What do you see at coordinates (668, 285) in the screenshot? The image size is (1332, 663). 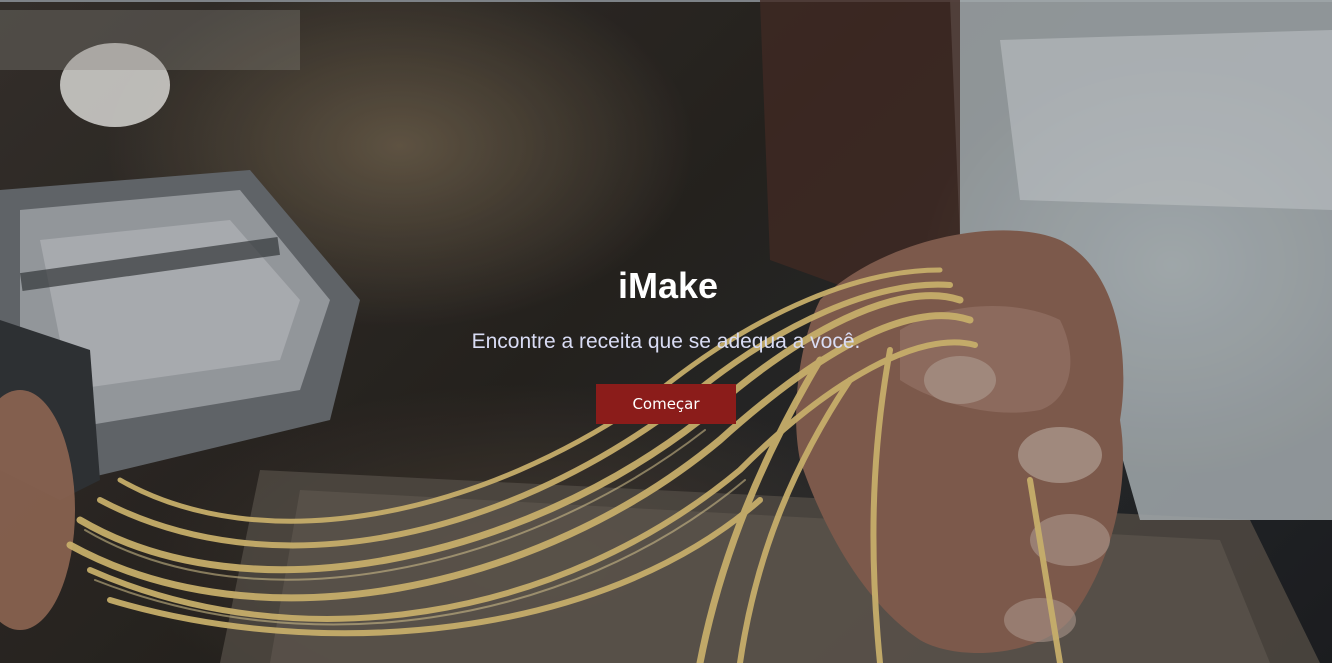 I see `page-title: iMake` at bounding box center [668, 285].